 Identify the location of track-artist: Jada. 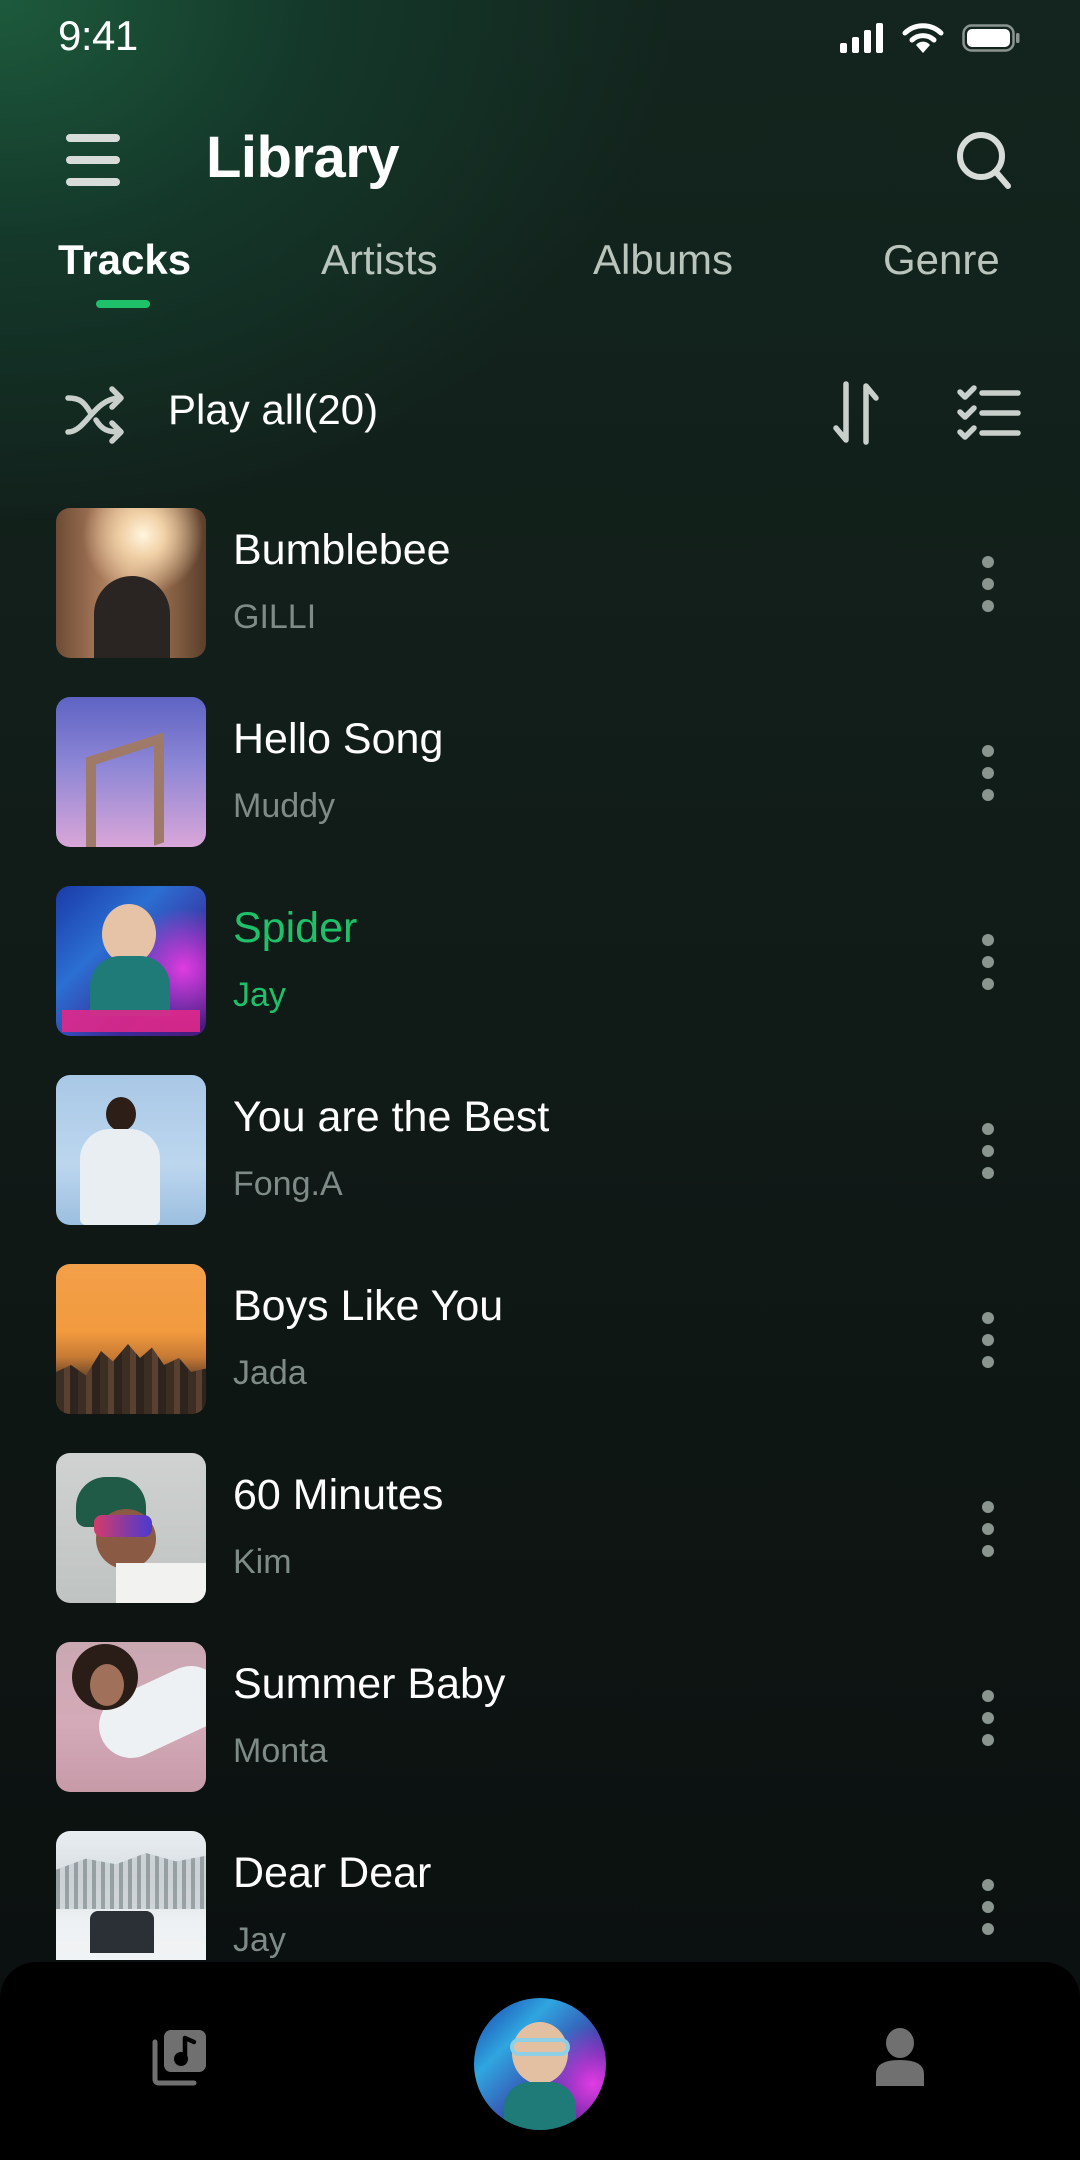
(270, 1373).